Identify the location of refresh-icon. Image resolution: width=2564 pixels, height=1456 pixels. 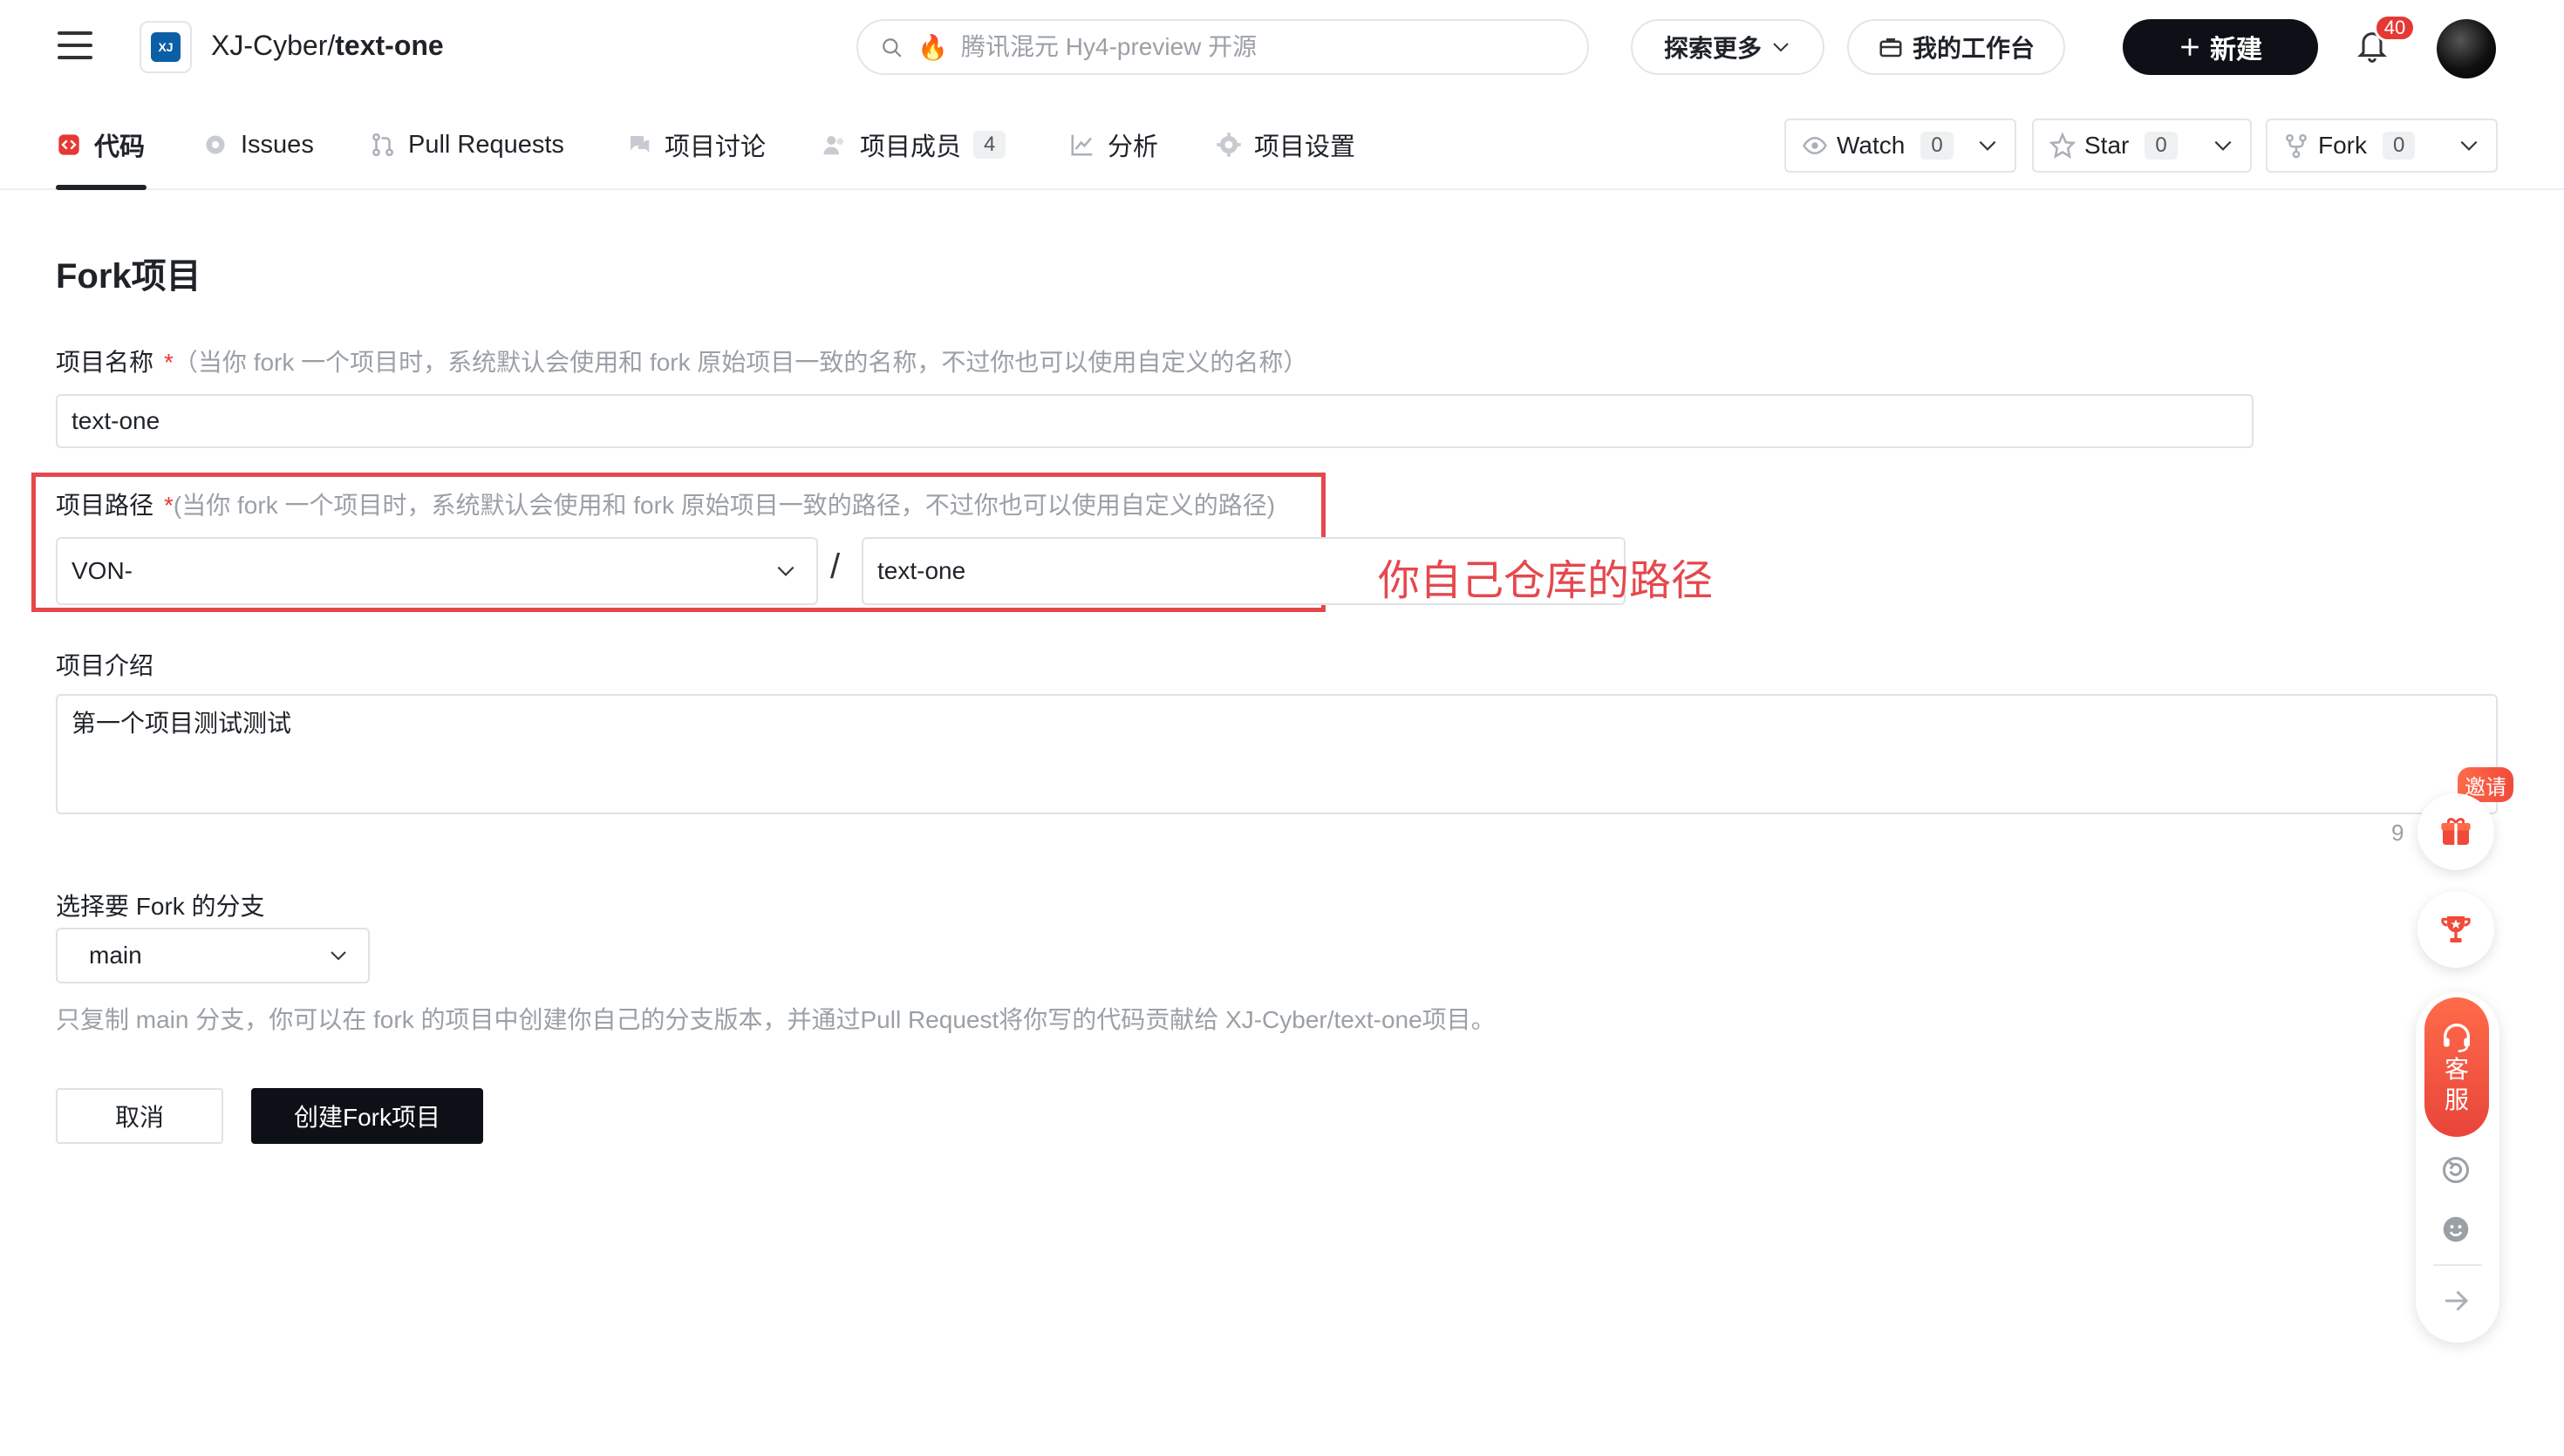
(2455, 1170).